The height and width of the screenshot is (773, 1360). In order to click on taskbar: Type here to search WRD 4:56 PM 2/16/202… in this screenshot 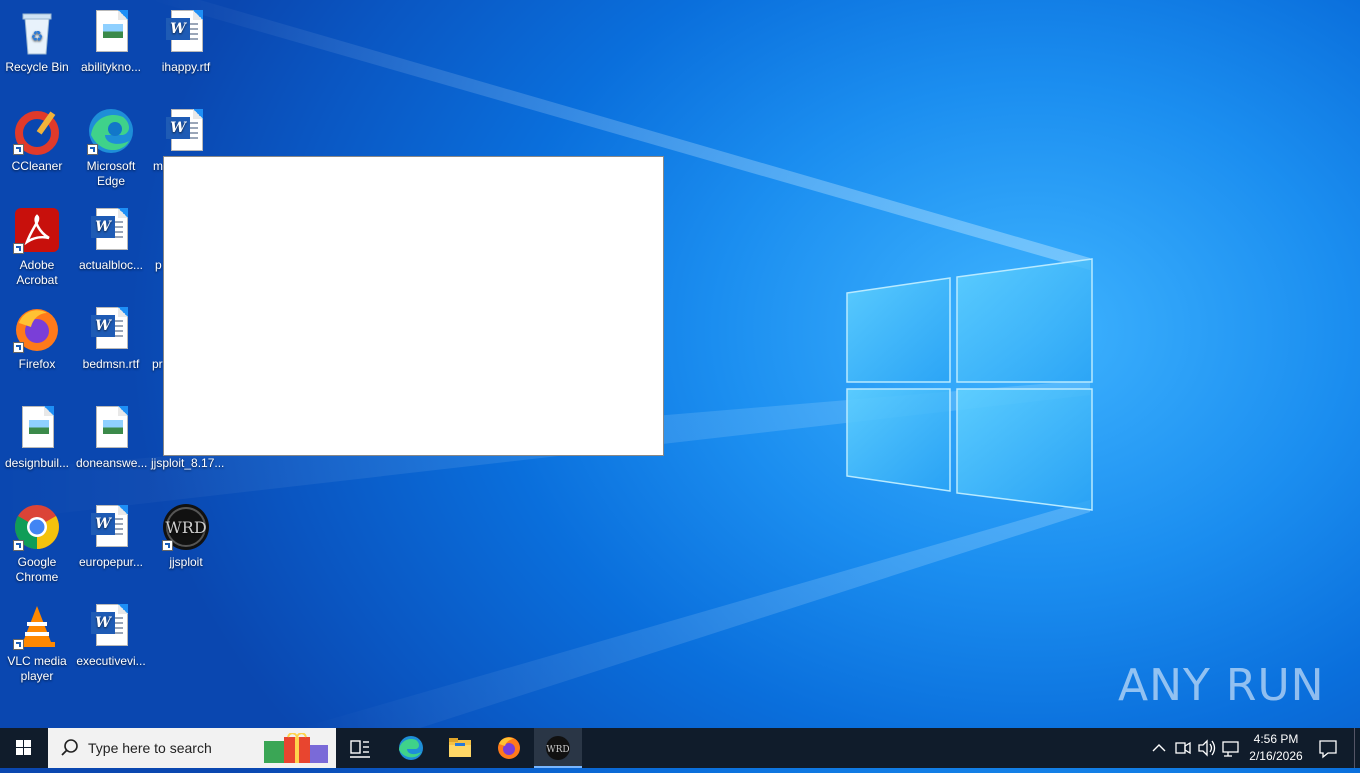, I will do `click(680, 748)`.